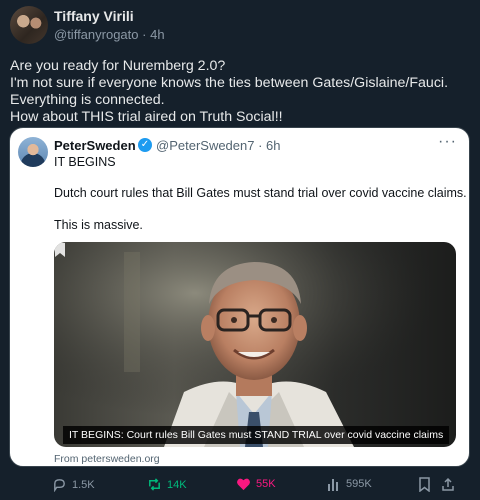 The image size is (480, 500). What do you see at coordinates (177, 484) in the screenshot?
I see `repost-count: 14K` at bounding box center [177, 484].